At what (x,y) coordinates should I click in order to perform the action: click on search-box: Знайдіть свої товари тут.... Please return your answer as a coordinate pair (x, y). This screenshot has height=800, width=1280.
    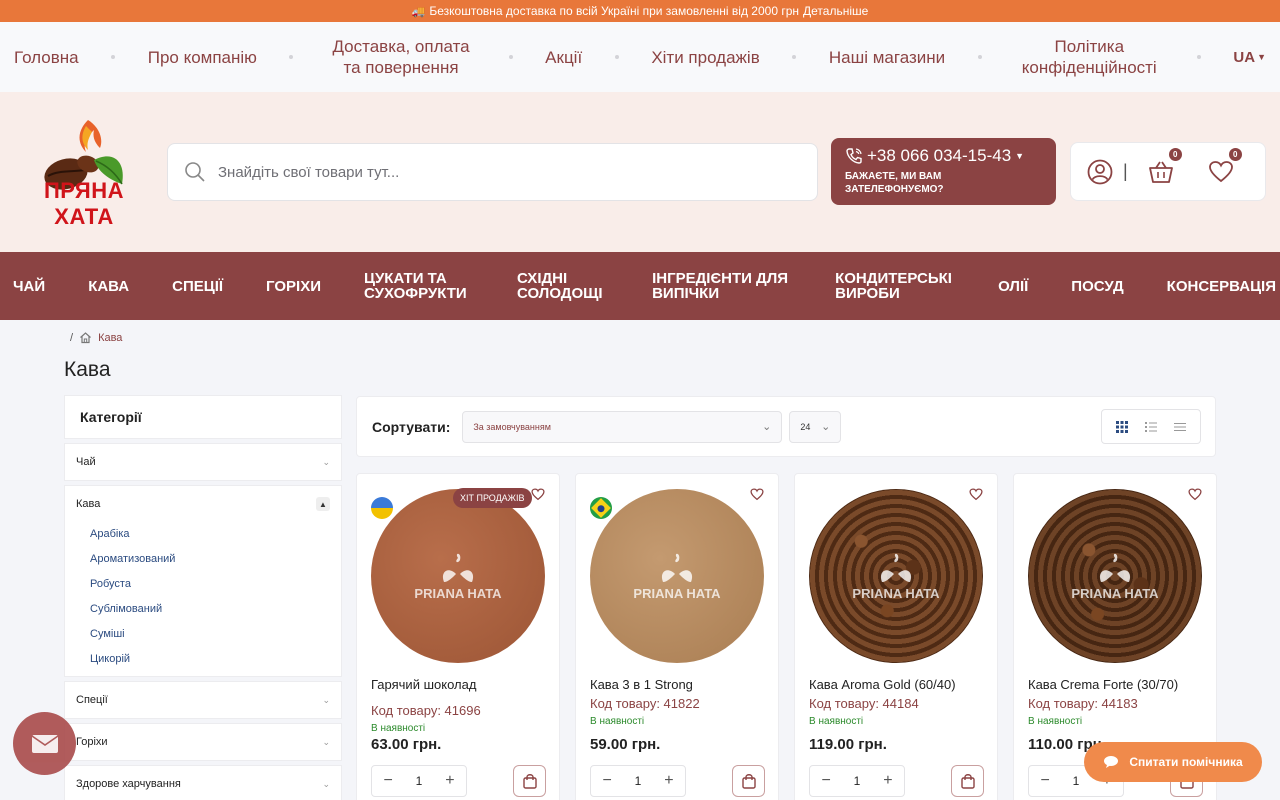
    Looking at the image, I should click on (492, 172).